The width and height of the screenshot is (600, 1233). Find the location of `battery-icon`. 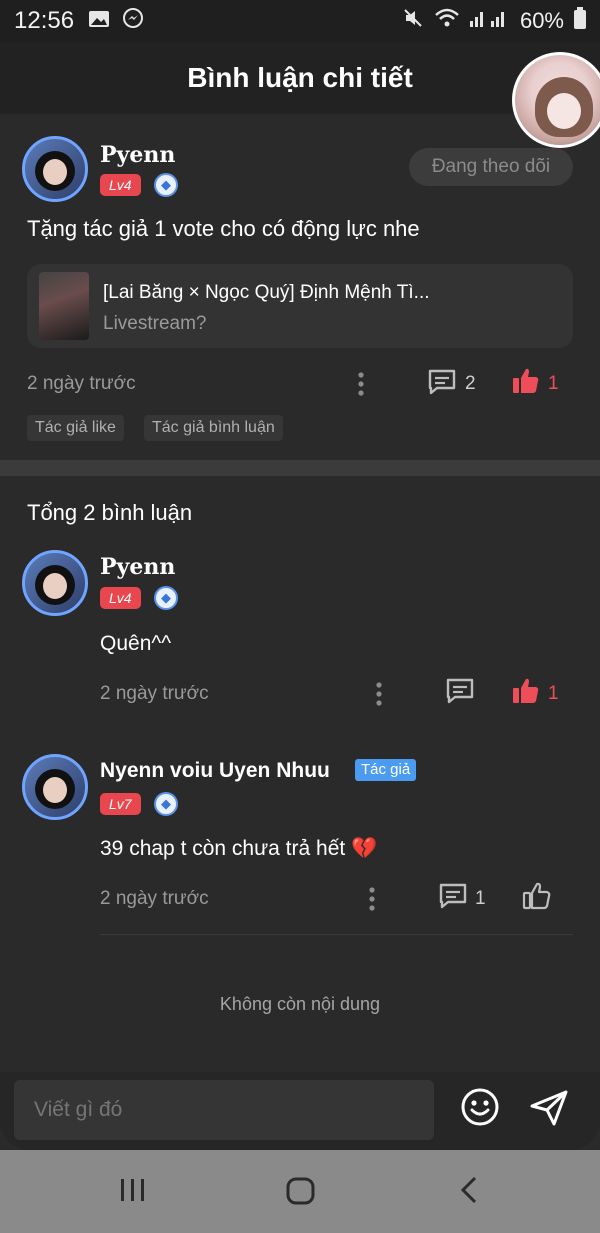

battery-icon is located at coordinates (580, 21).